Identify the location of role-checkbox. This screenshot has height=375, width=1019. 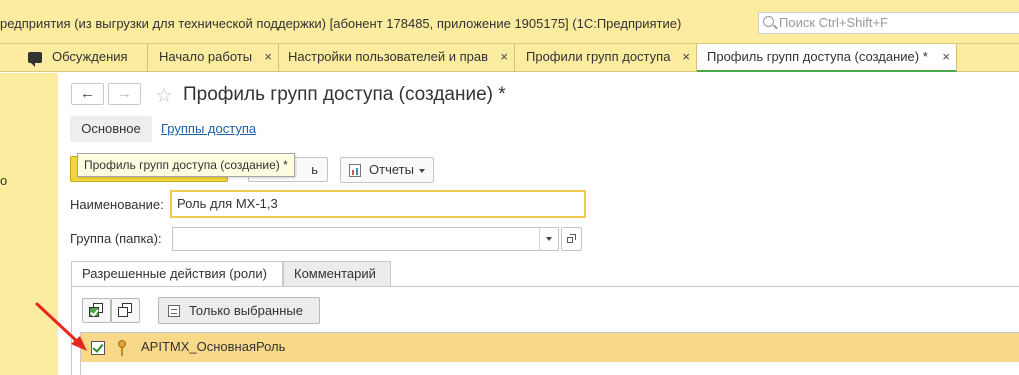
(98, 348).